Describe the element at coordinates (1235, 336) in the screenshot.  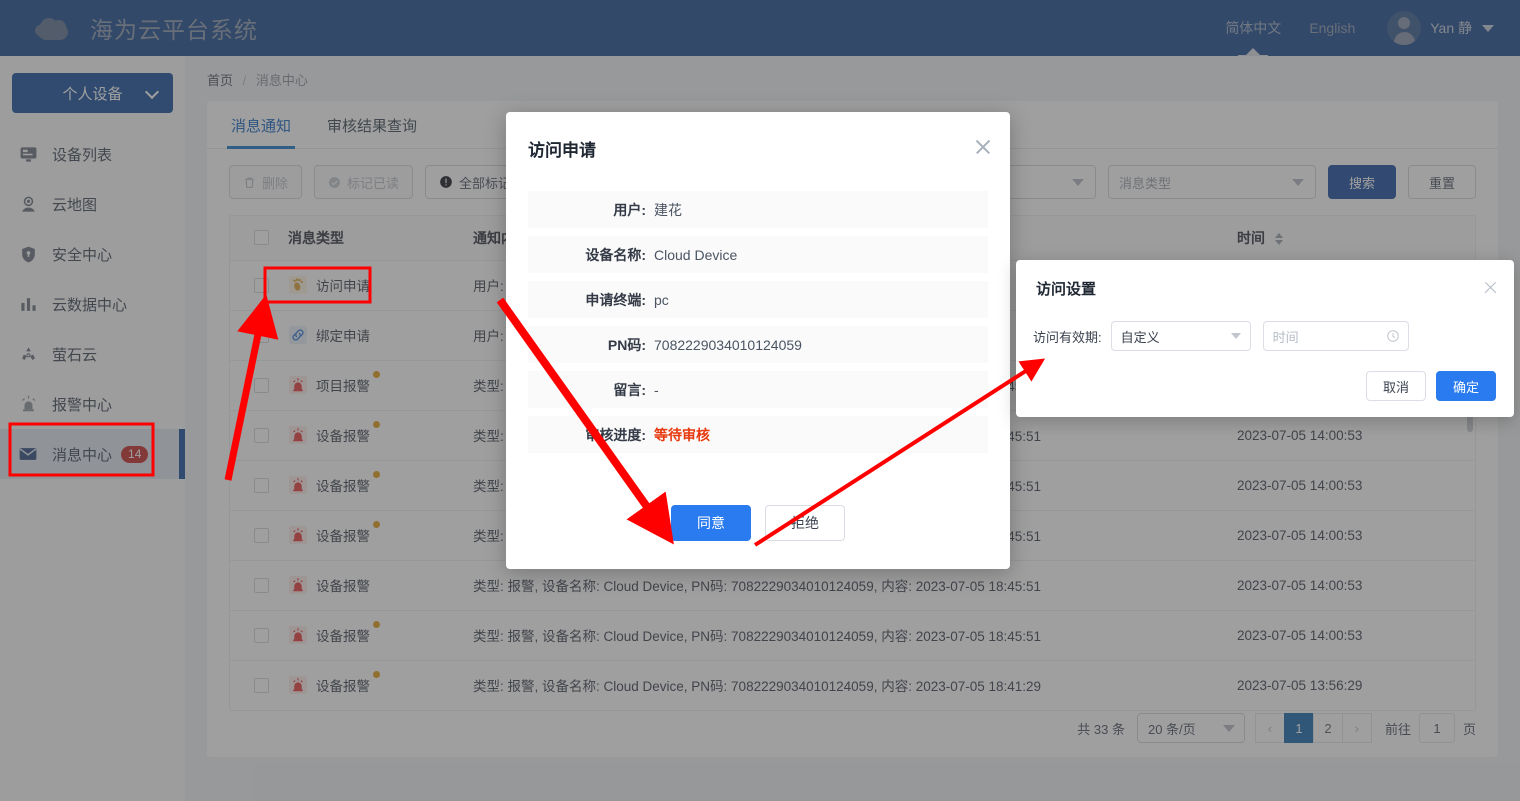
I see `chevron-down-icon` at that location.